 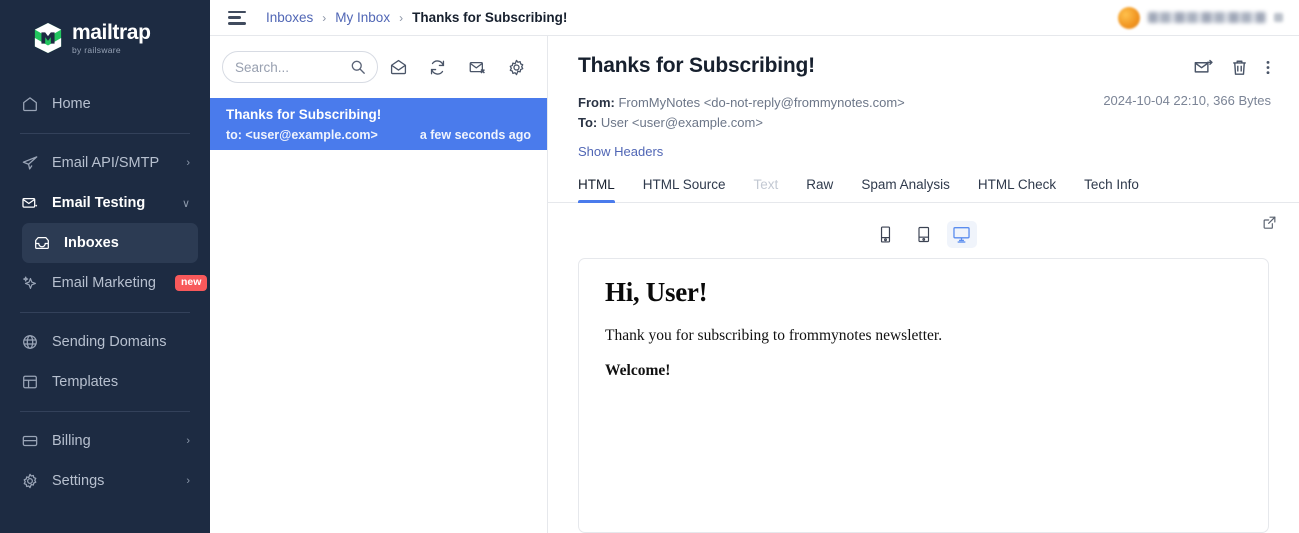 What do you see at coordinates (1269, 225) in the screenshot?
I see `external-link-icon` at bounding box center [1269, 225].